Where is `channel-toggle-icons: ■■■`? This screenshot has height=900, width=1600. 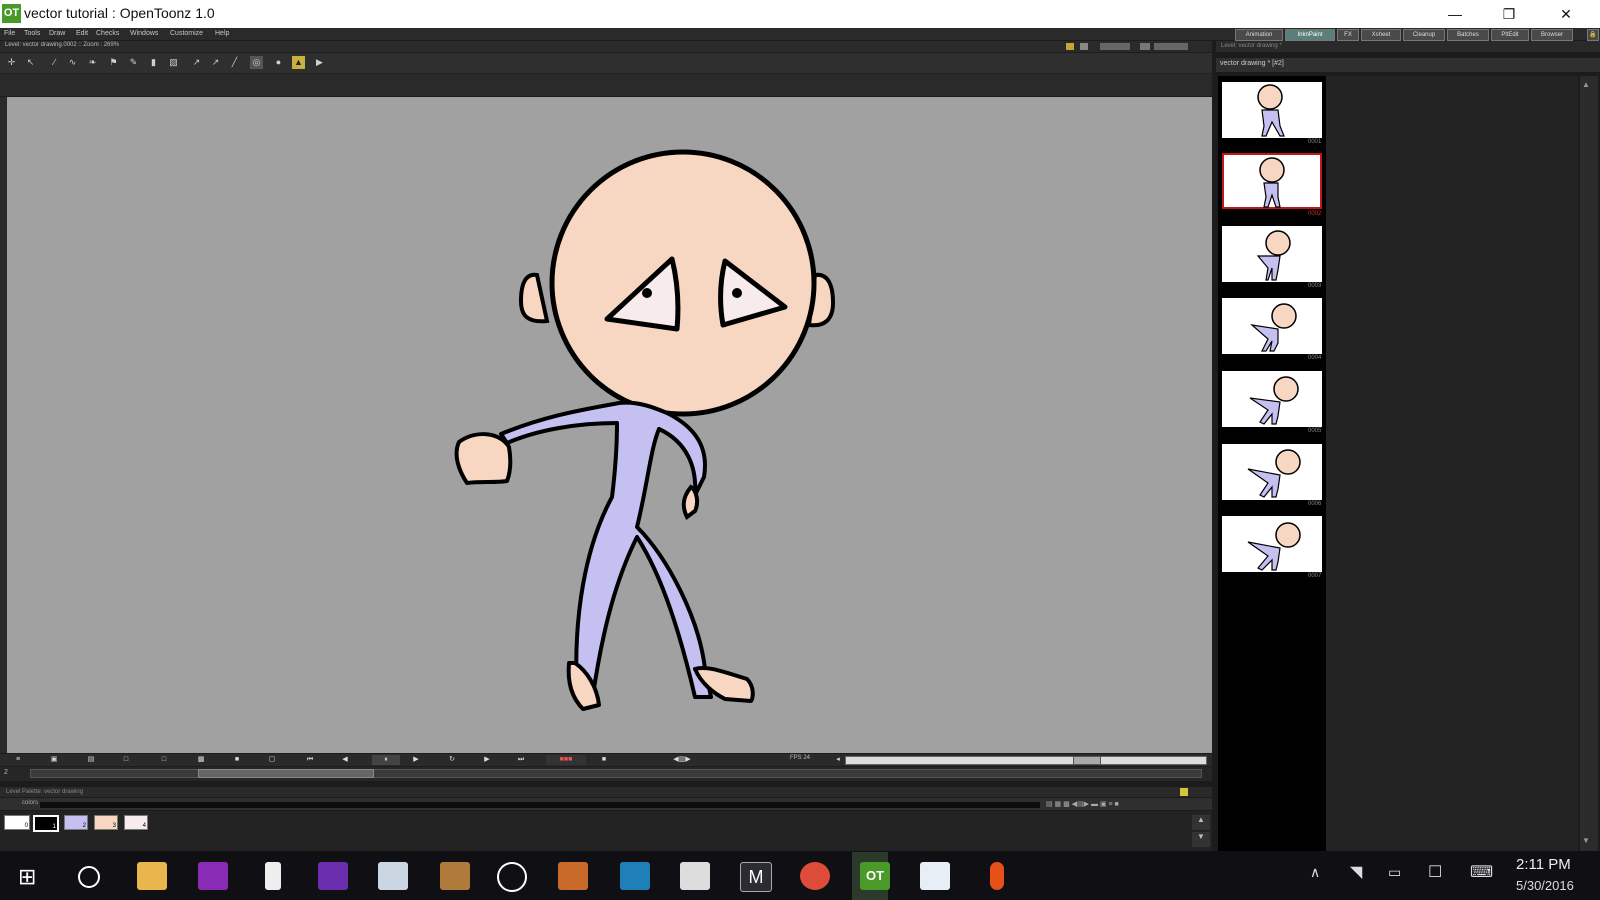 channel-toggle-icons: ■■■ is located at coordinates (566, 760).